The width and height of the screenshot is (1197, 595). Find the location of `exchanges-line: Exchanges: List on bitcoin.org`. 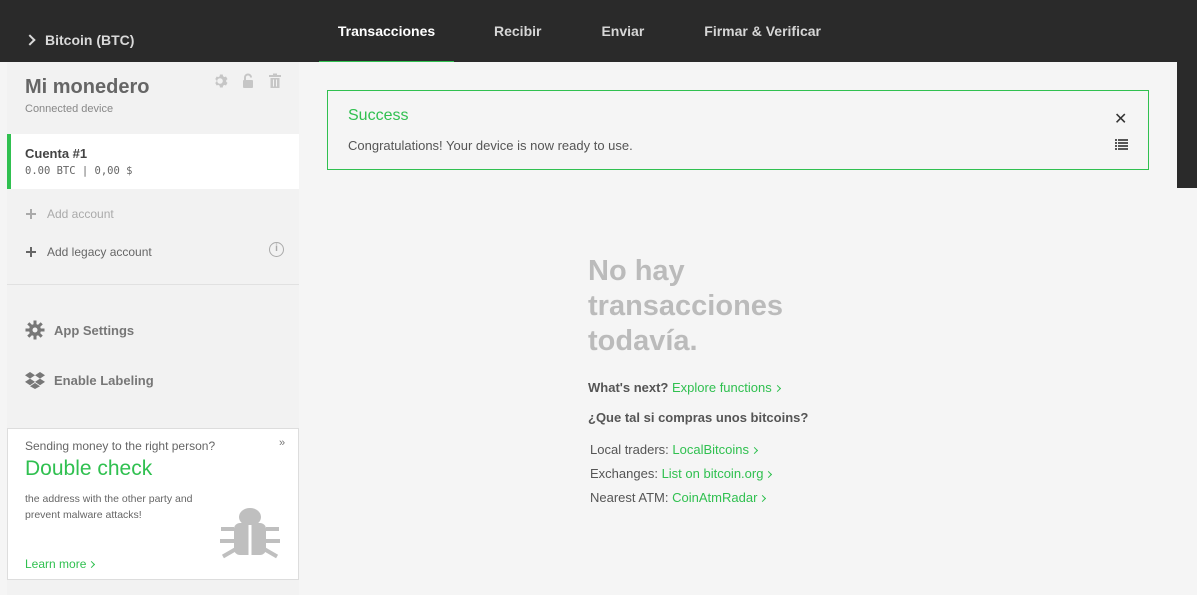

exchanges-line: Exchanges: List on bitcoin.org is located at coordinates (681, 473).